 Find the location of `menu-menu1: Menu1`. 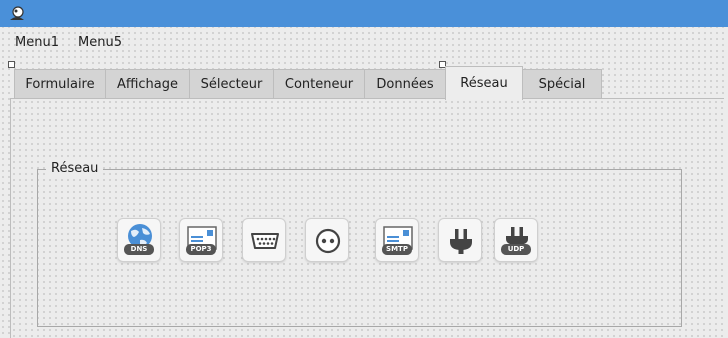

menu-menu1: Menu1 is located at coordinates (37, 42).